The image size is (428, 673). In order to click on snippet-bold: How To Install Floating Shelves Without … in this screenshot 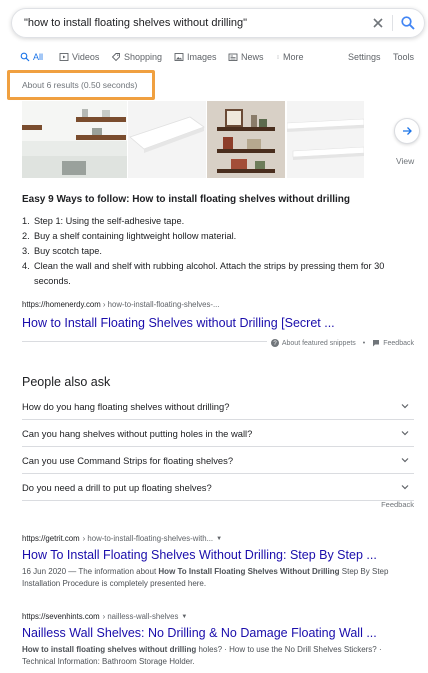, I will do `click(249, 571)`.